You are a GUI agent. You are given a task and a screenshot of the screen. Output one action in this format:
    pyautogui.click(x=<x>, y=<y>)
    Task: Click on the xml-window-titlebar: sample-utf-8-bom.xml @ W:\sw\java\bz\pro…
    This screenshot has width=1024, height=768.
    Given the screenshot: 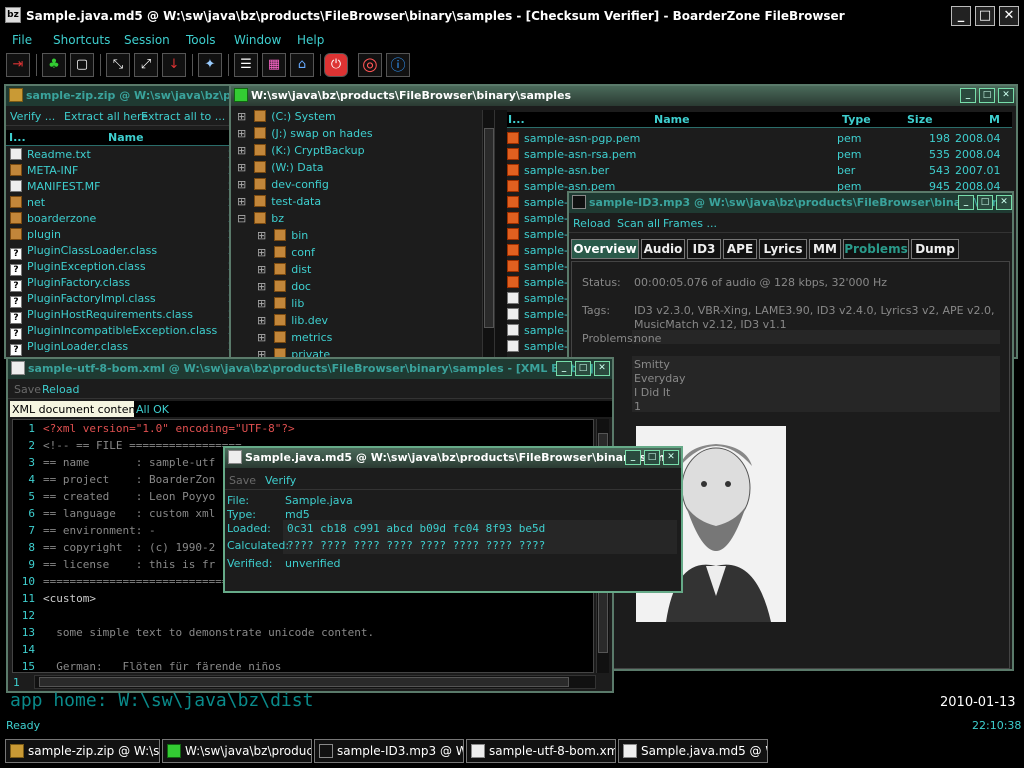 What is the action you would take?
    pyautogui.click(x=310, y=369)
    